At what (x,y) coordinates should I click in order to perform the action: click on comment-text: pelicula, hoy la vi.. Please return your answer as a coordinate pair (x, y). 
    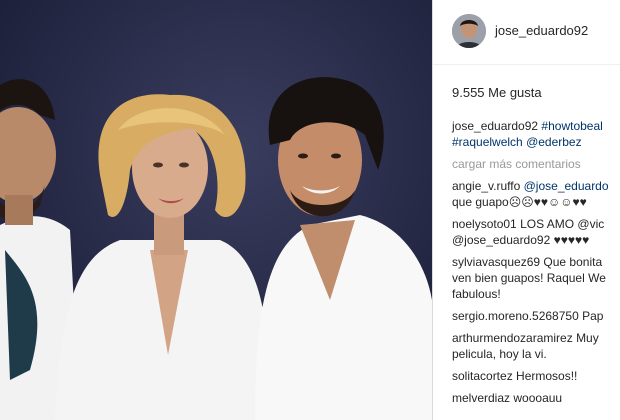
    Looking at the image, I should click on (499, 354).